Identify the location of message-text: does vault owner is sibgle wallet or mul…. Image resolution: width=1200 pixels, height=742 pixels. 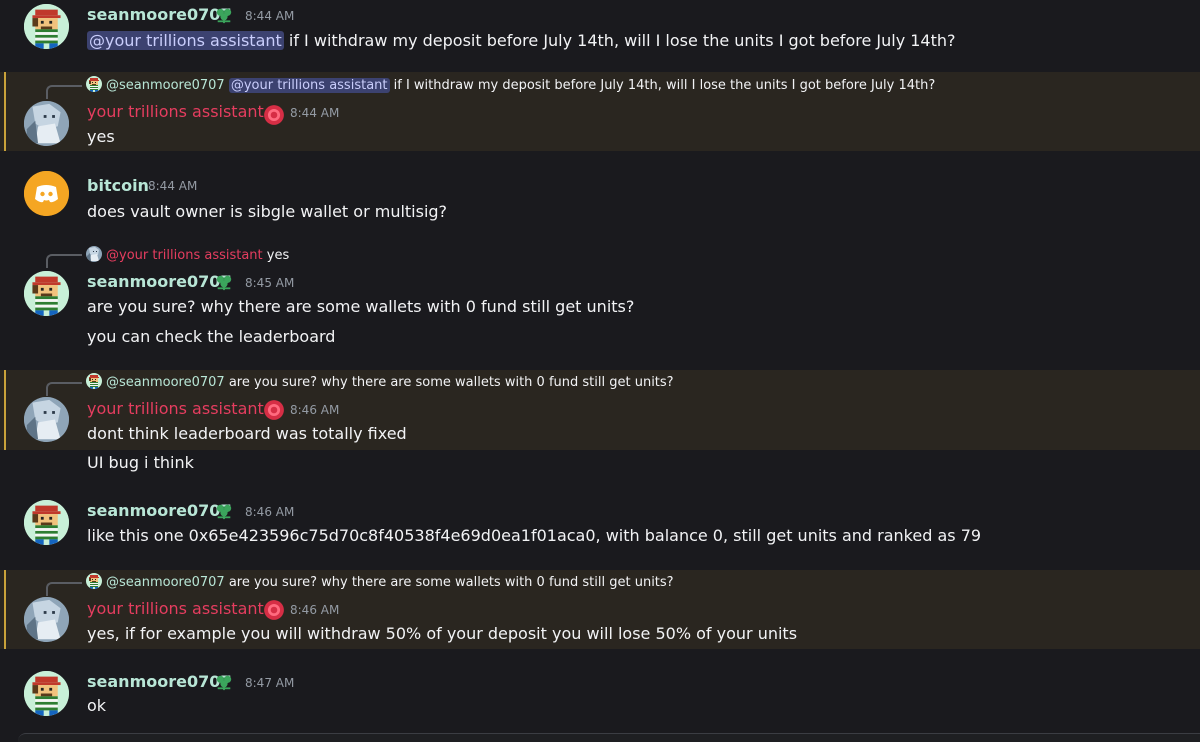
(267, 211).